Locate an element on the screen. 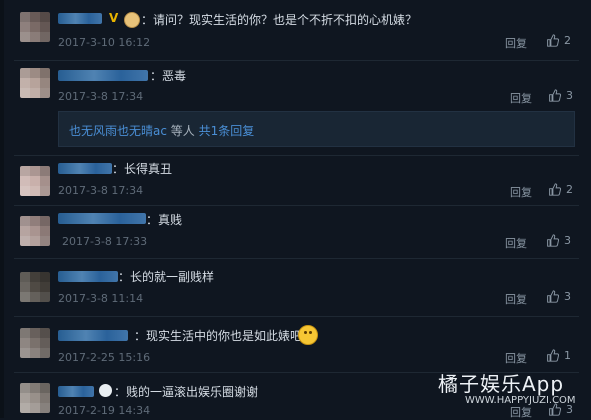 The image size is (591, 420). verified-v-icon: V is located at coordinates (114, 18).